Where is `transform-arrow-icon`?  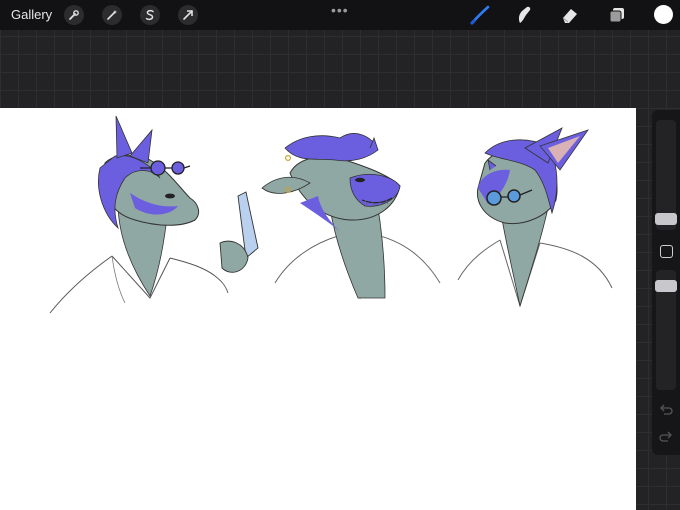 transform-arrow-icon is located at coordinates (188, 15).